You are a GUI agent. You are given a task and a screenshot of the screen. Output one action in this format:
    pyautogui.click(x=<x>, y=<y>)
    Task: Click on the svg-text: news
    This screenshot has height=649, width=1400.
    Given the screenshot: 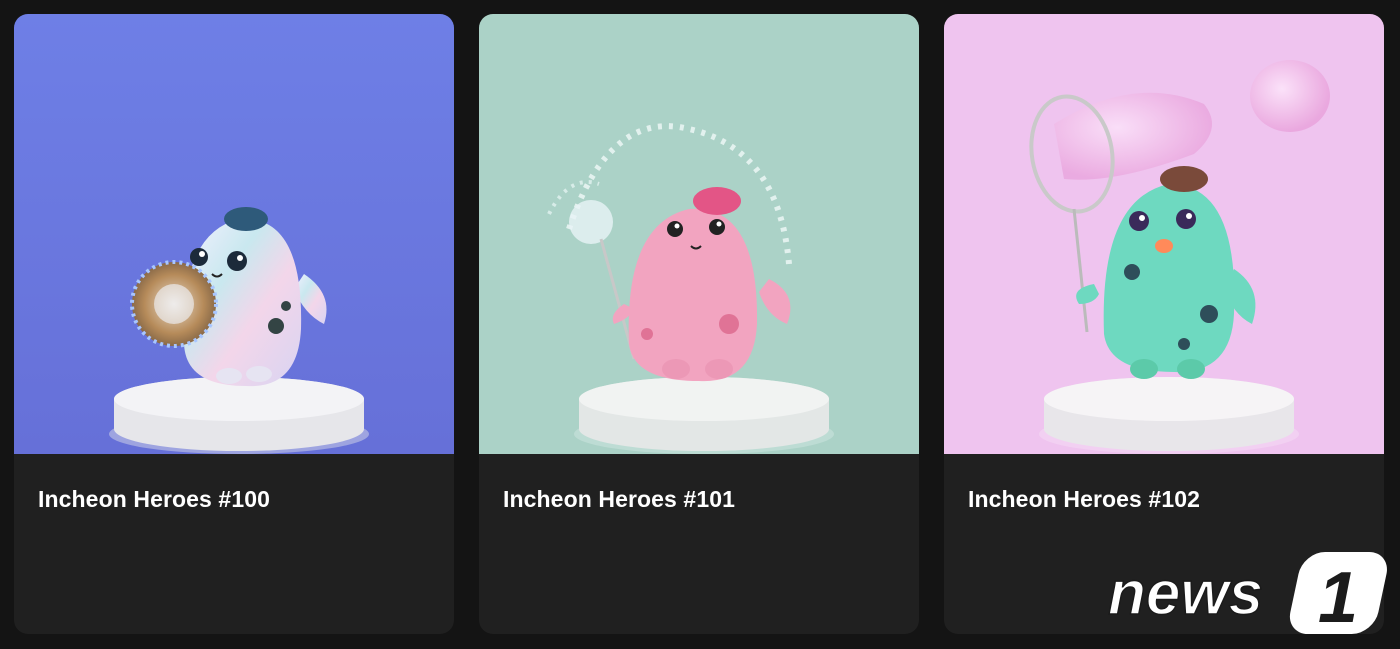 What is the action you would take?
    pyautogui.click(x=1185, y=593)
    